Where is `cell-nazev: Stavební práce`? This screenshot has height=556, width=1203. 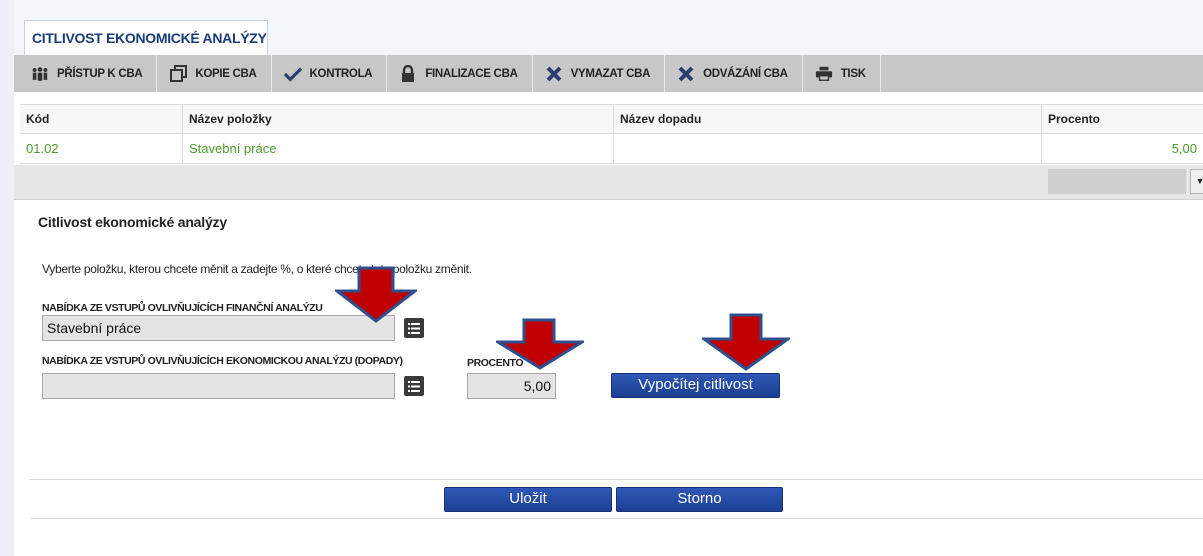
cell-nazev: Stavební práce is located at coordinates (398, 148).